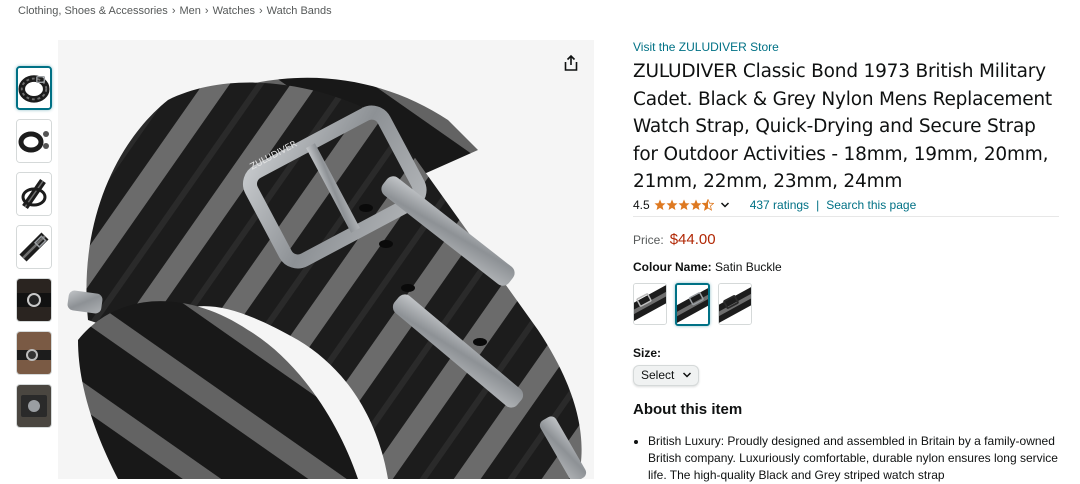 This screenshot has width=1080, height=484. I want to click on thumbnail-lifestyle-wrist, so click(34, 300).